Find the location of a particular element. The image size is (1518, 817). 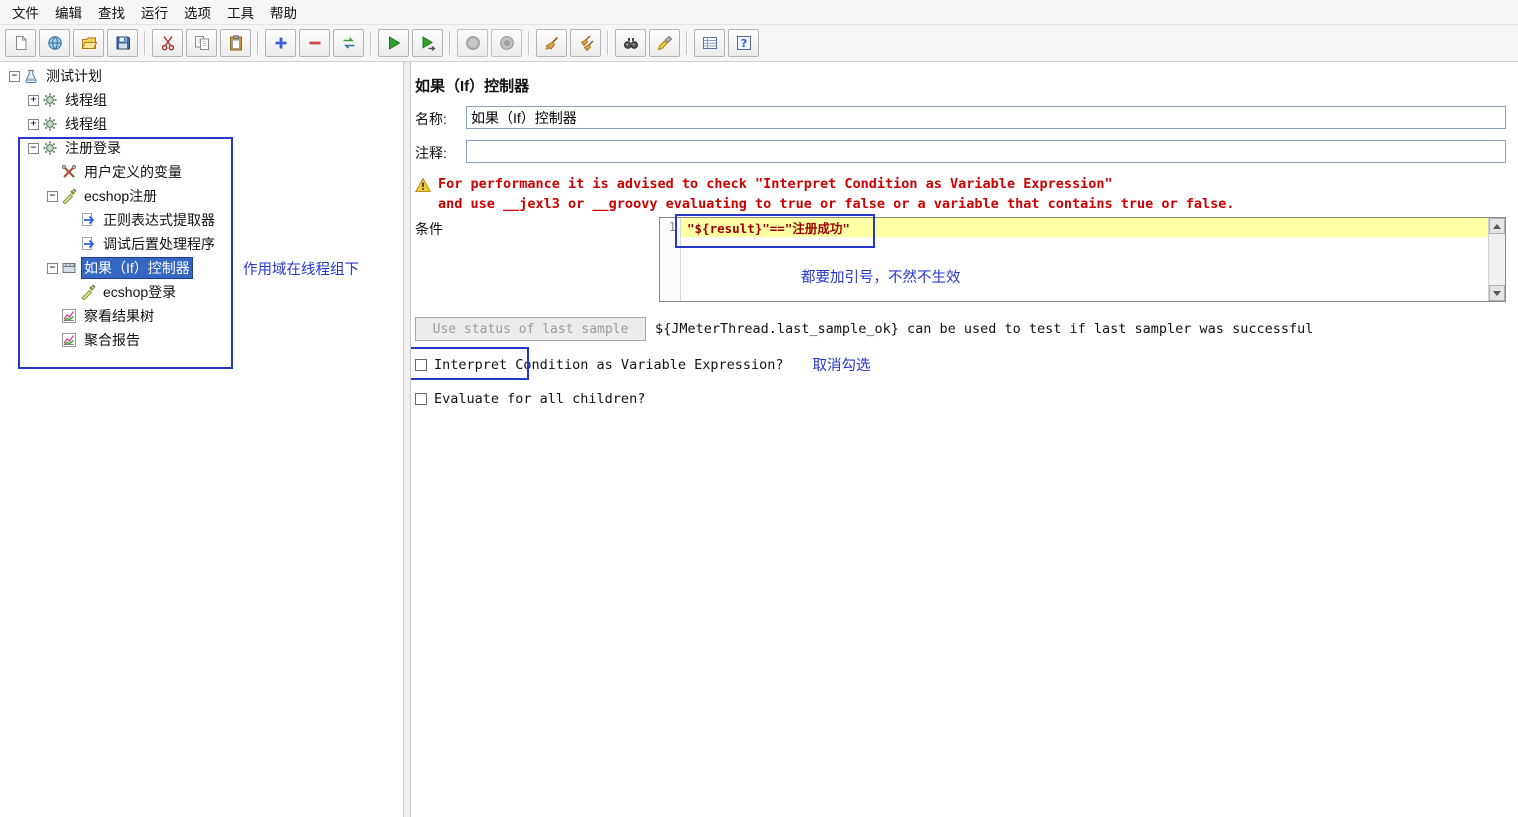

menu-options: 选项 is located at coordinates (197, 12).